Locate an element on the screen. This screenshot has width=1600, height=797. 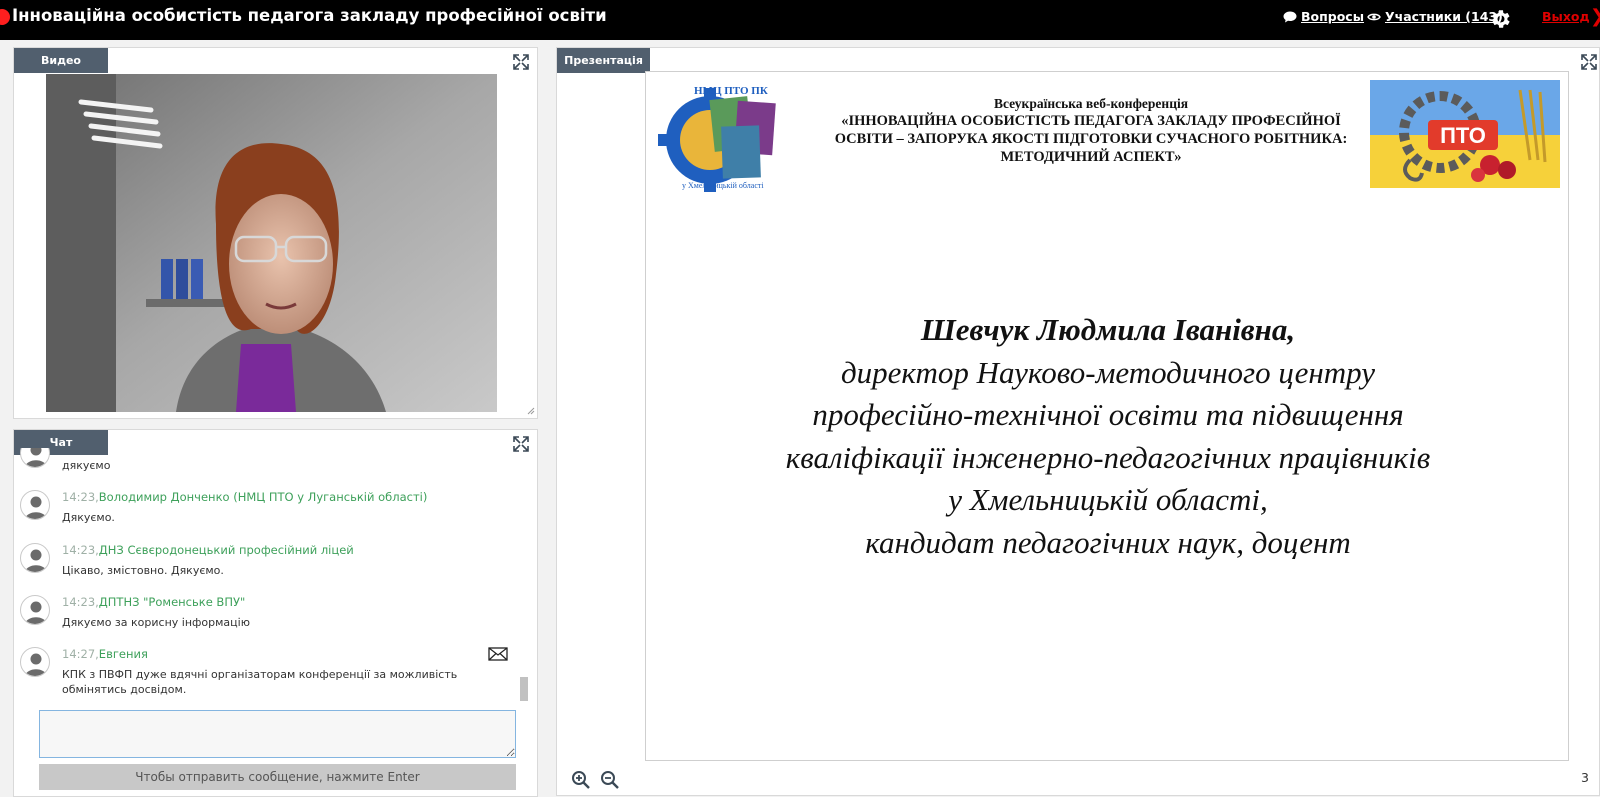
speaker-role-line: кандидат педагогічних наук, доцент is located at coordinates (1108, 542).